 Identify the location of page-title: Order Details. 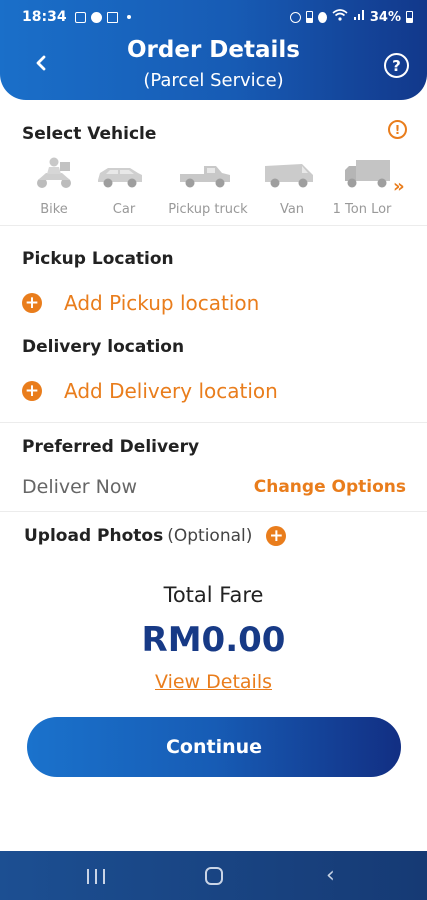
(213, 50).